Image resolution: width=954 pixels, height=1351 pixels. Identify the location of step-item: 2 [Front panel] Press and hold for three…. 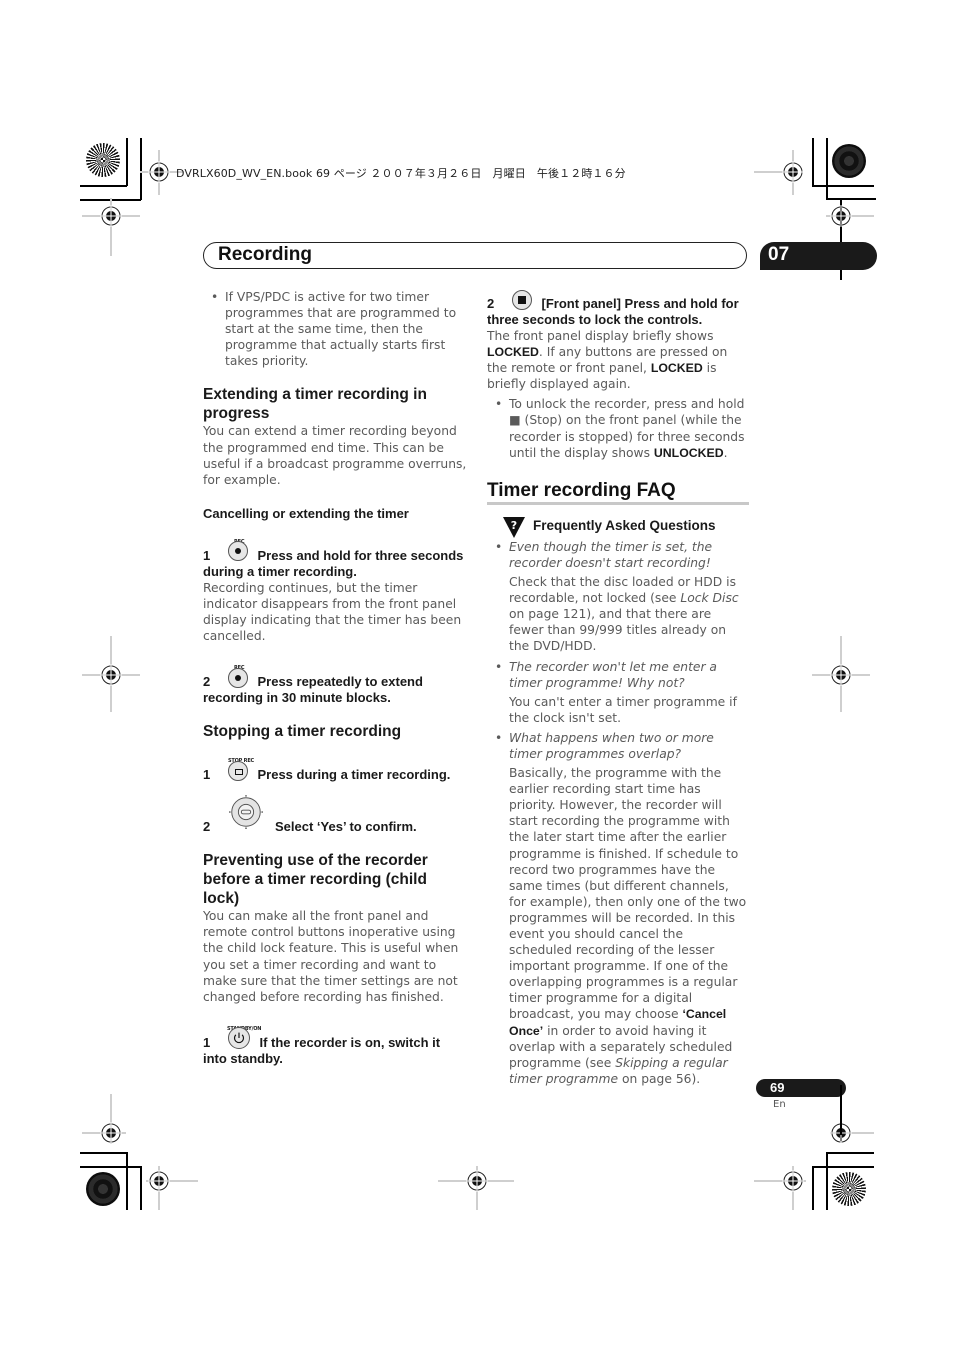
(618, 375).